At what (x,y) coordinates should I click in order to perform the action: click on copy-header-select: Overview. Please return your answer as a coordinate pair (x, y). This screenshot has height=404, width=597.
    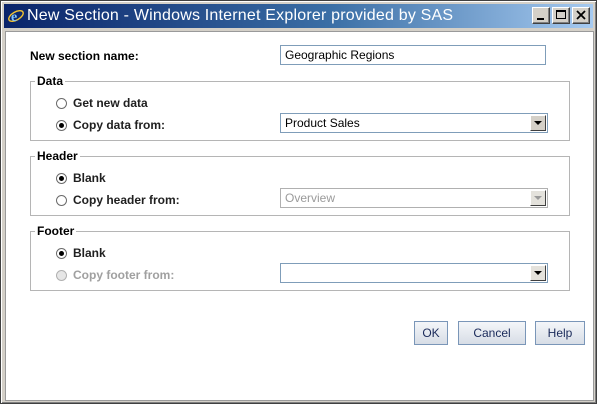
    Looking at the image, I should click on (414, 198).